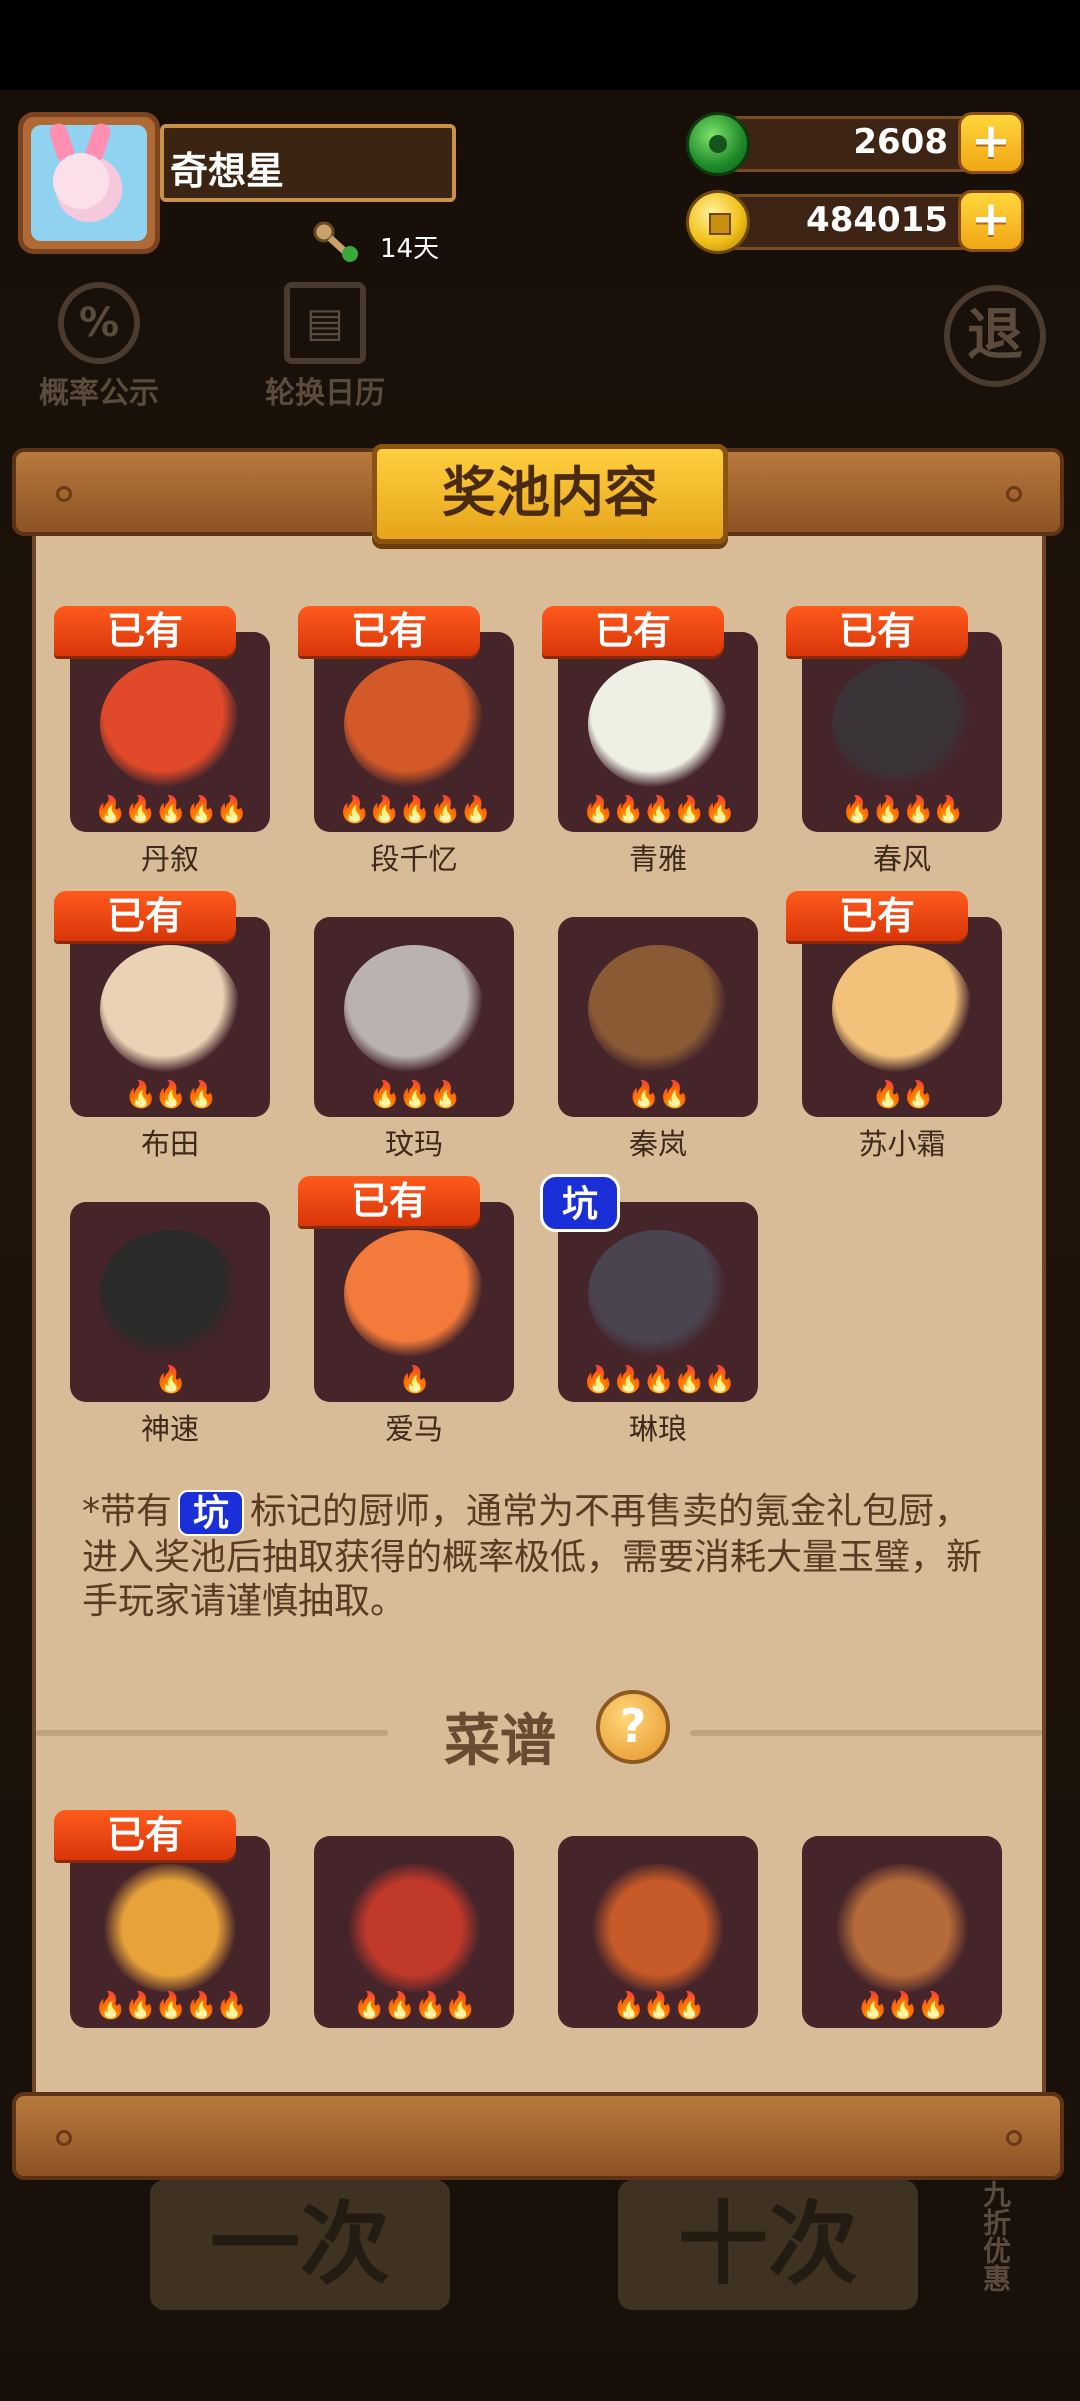 This screenshot has width=1080, height=2401. I want to click on probability-button: % 概率公示, so click(99, 347).